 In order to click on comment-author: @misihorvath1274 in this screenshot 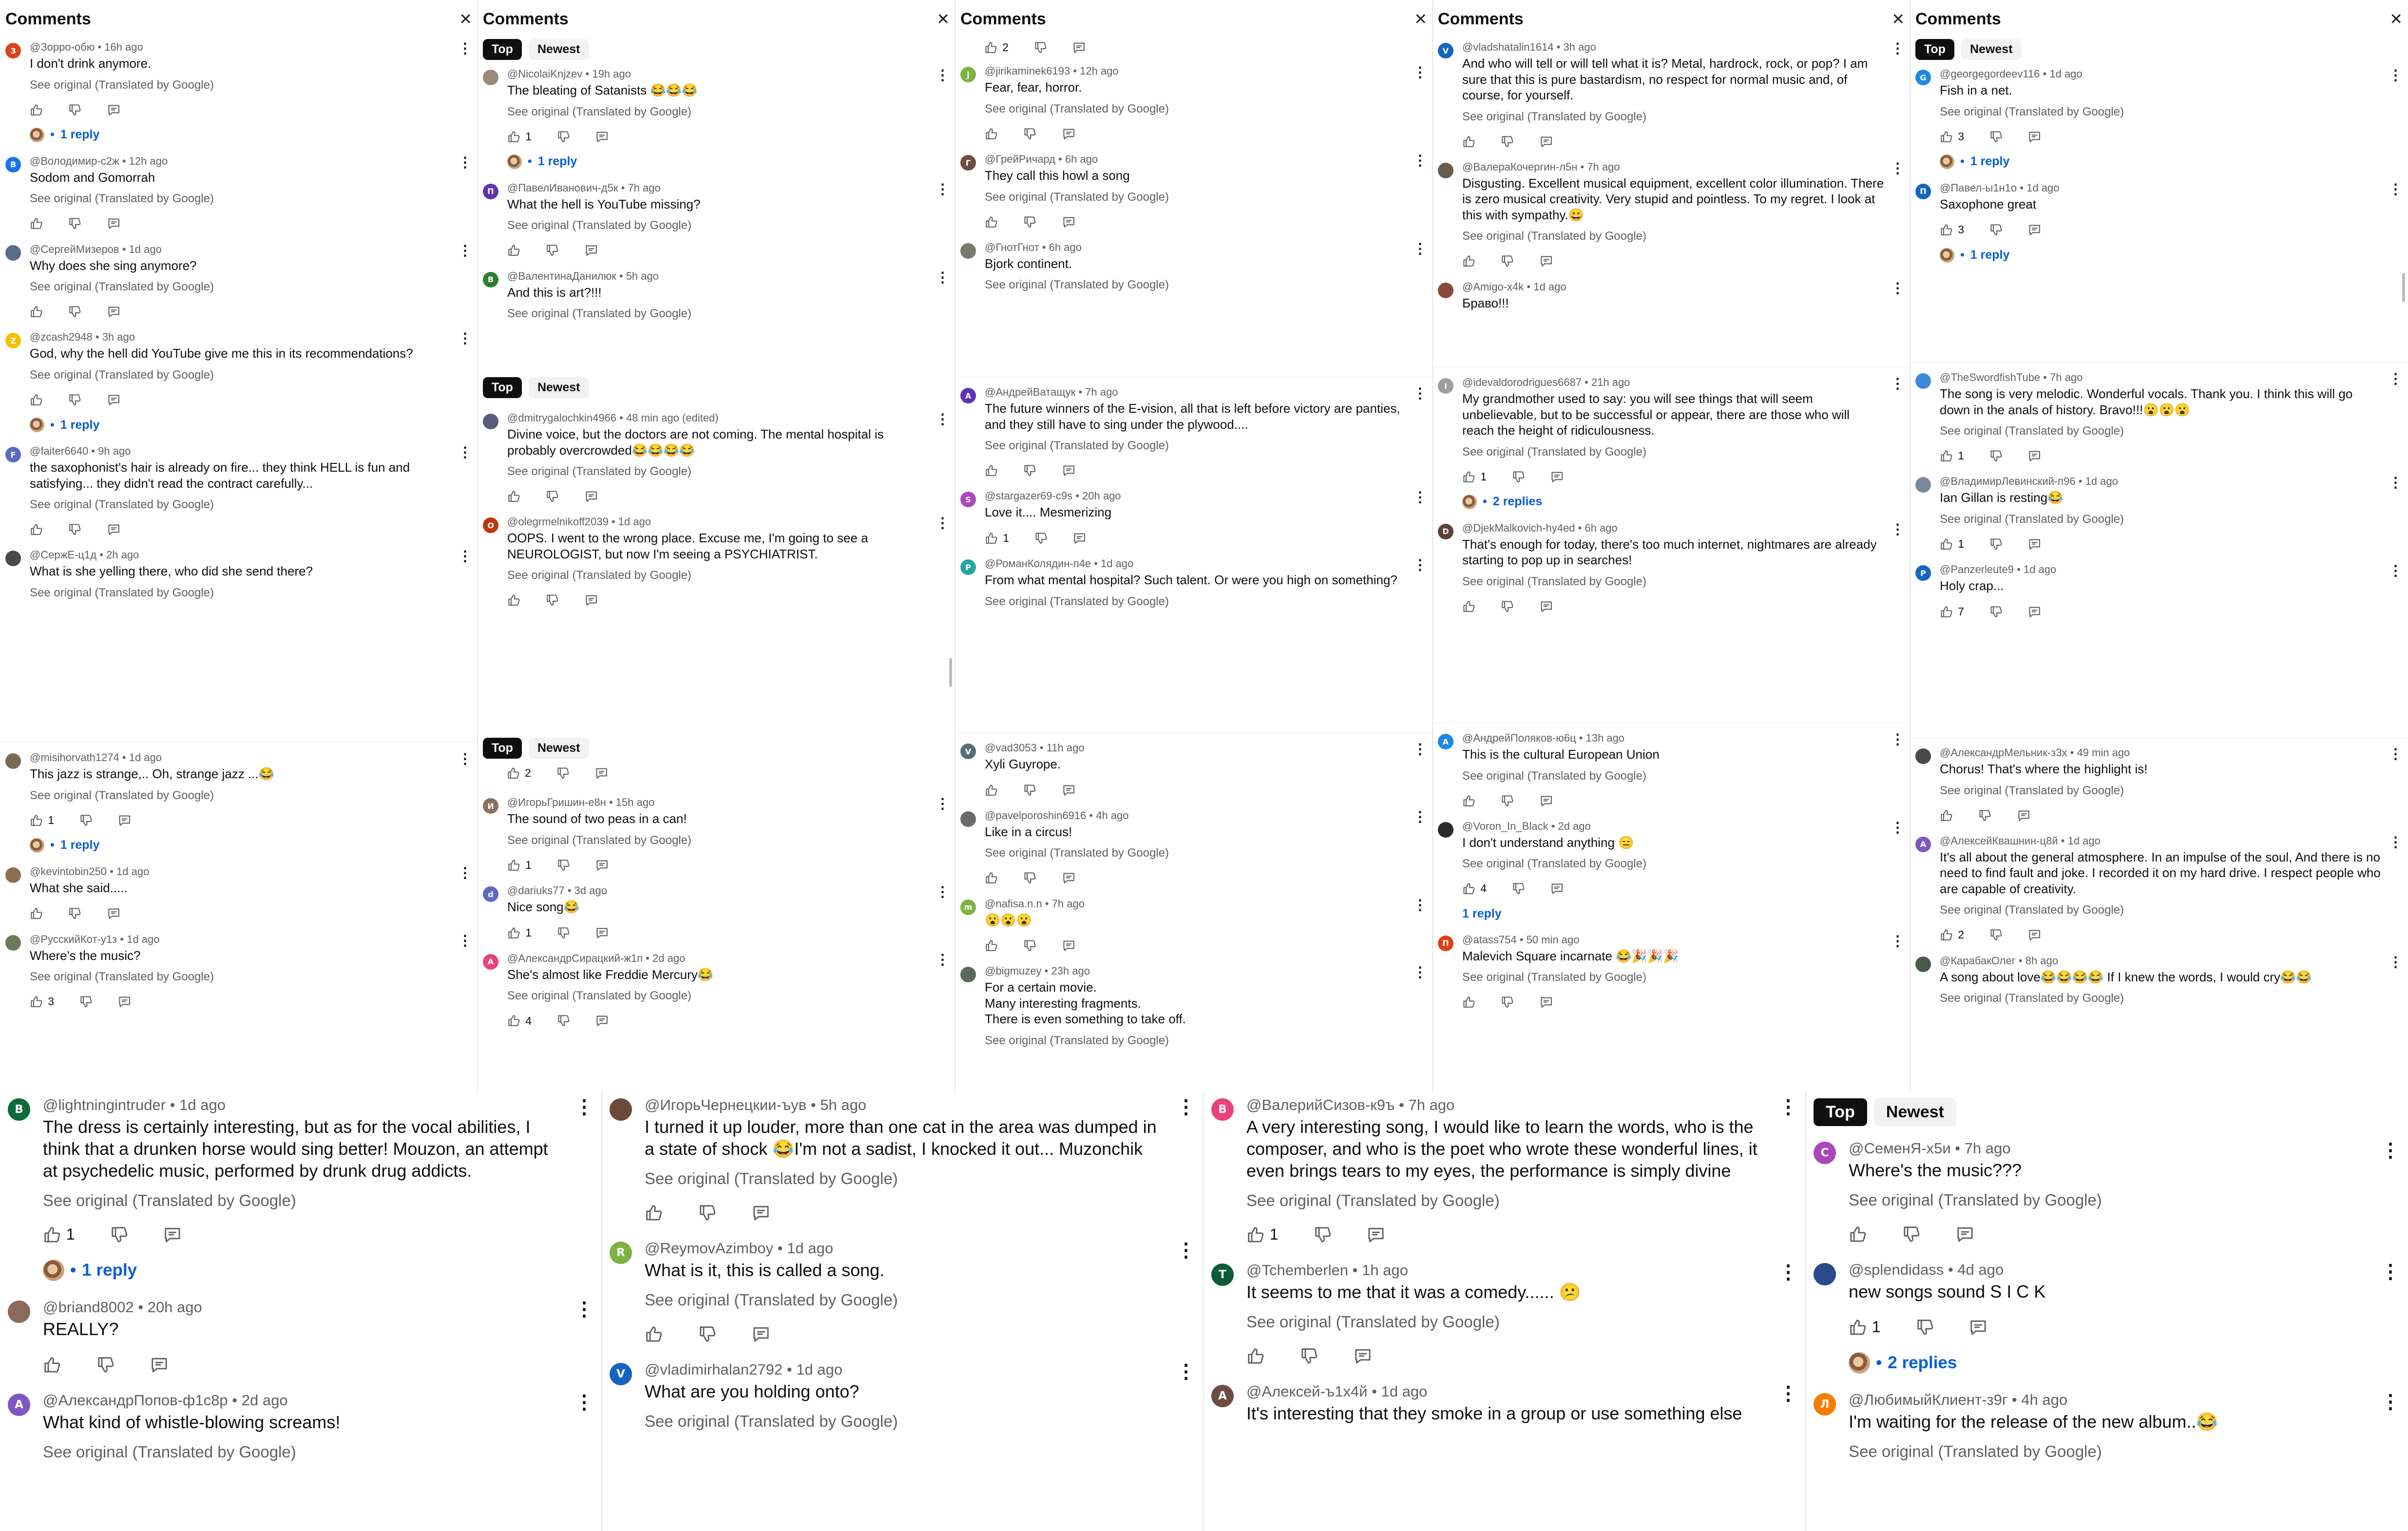, I will do `click(74, 758)`.